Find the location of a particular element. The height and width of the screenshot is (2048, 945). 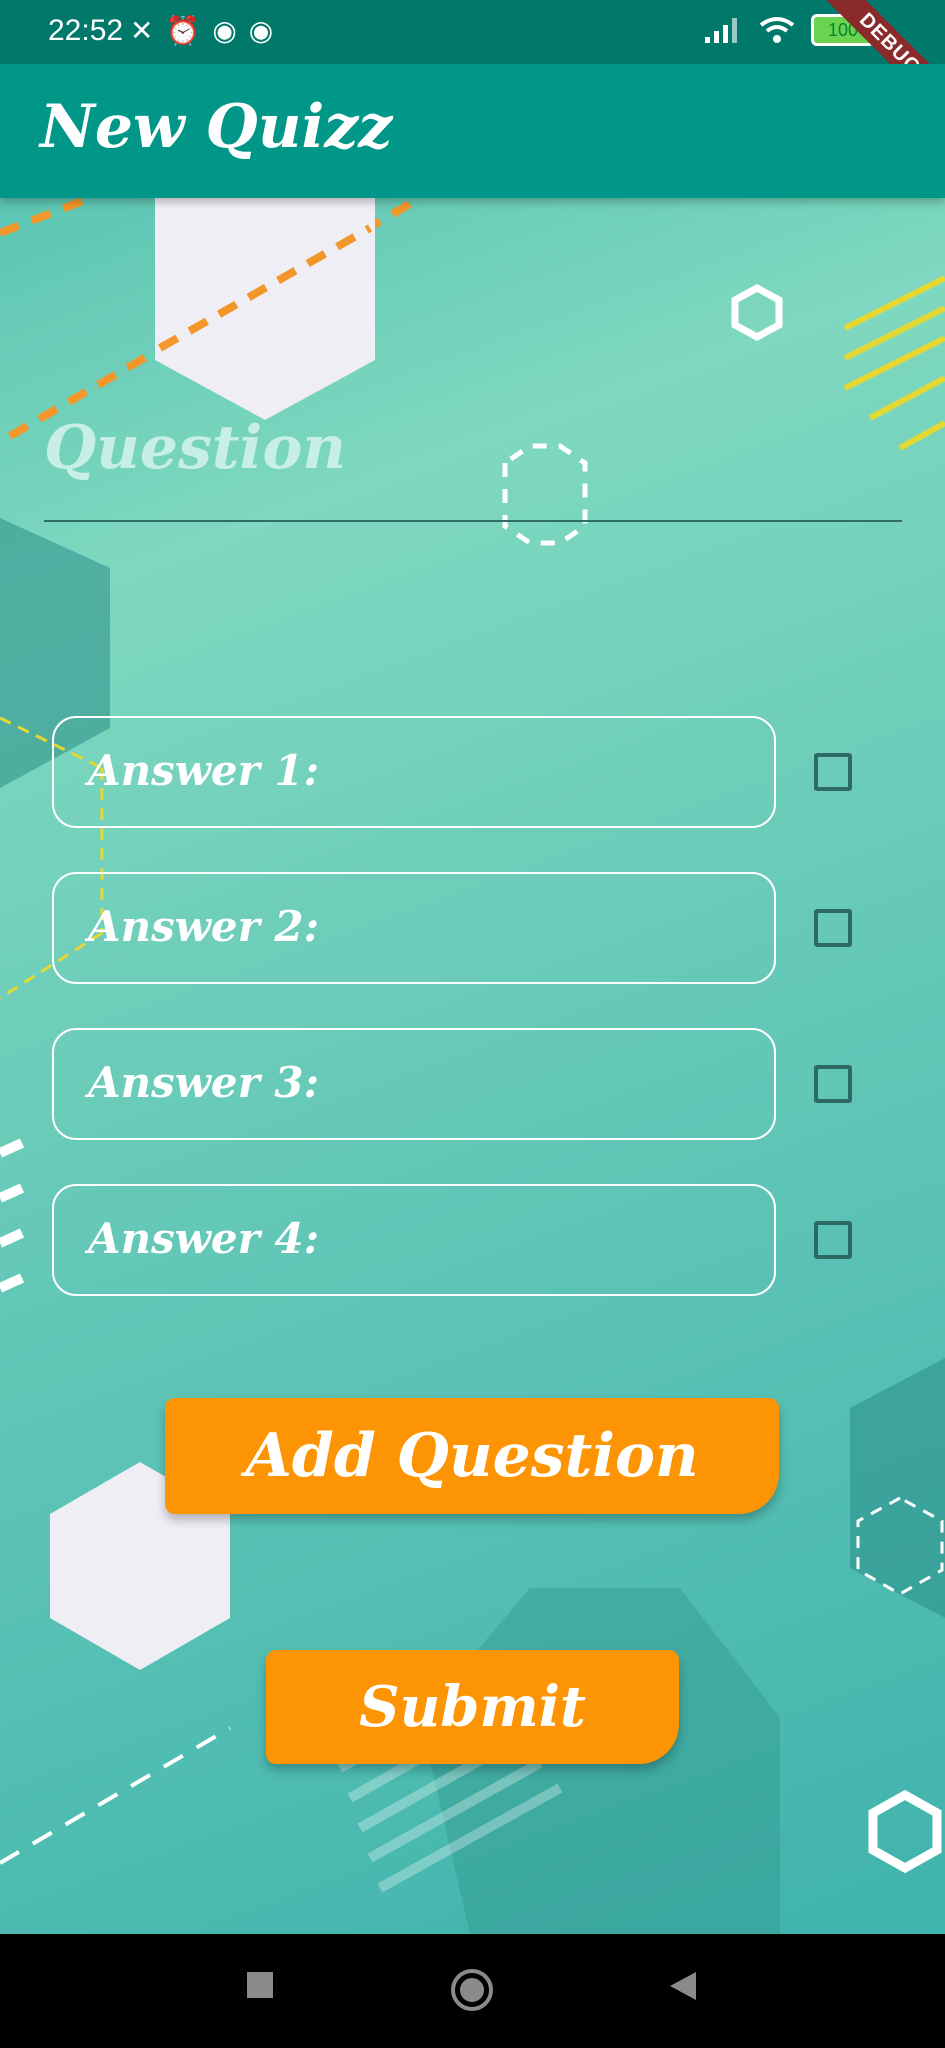

wifi-icon is located at coordinates (777, 30).